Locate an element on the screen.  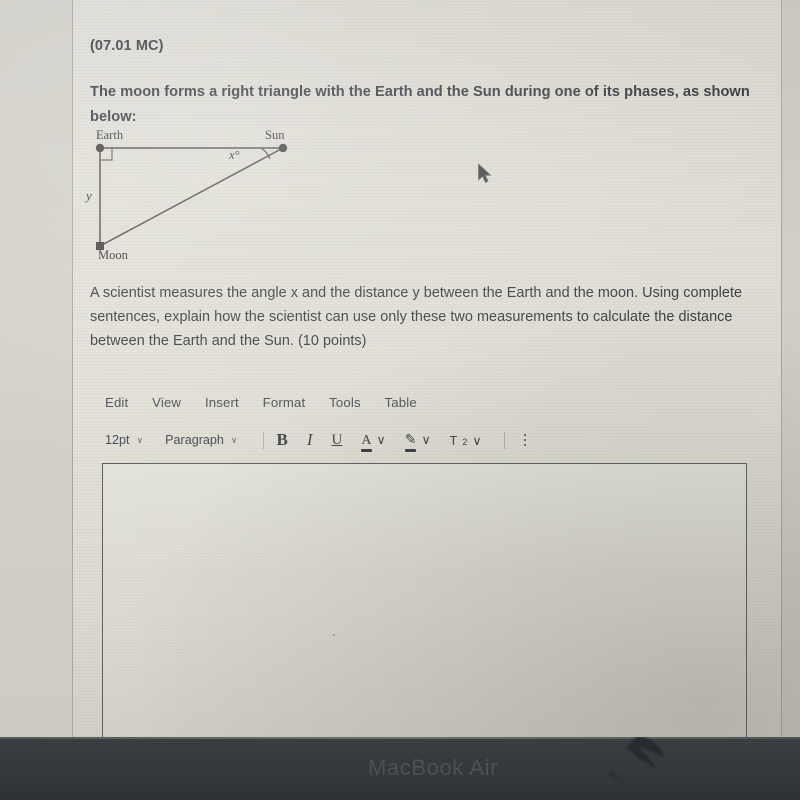
more-options-button is located at coordinates (525, 440).